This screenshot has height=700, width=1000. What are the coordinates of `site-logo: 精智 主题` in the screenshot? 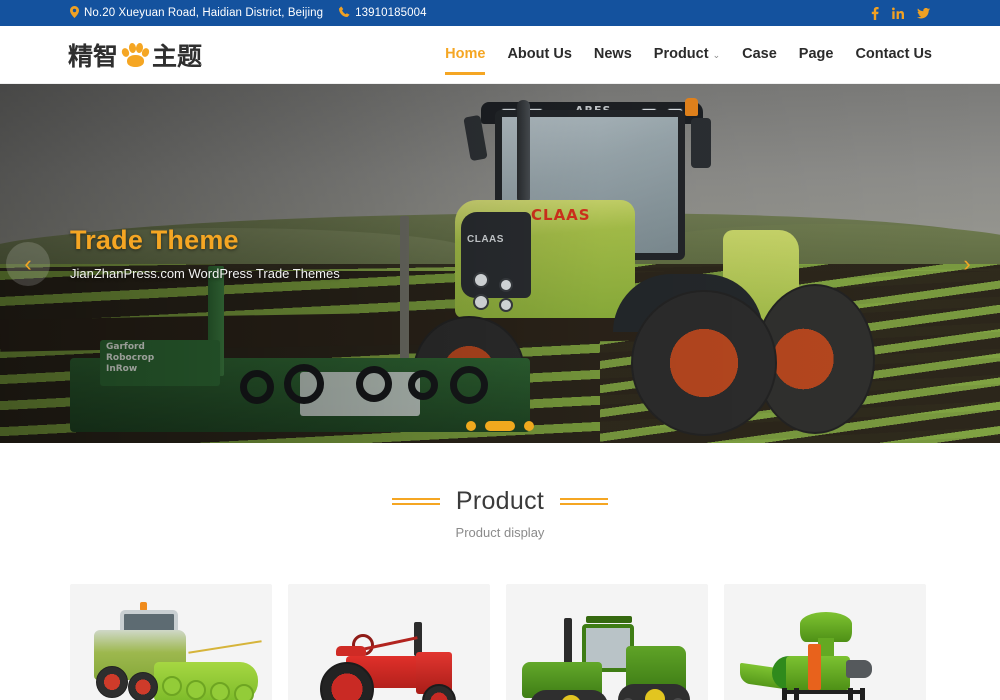 It's located at (135, 55).